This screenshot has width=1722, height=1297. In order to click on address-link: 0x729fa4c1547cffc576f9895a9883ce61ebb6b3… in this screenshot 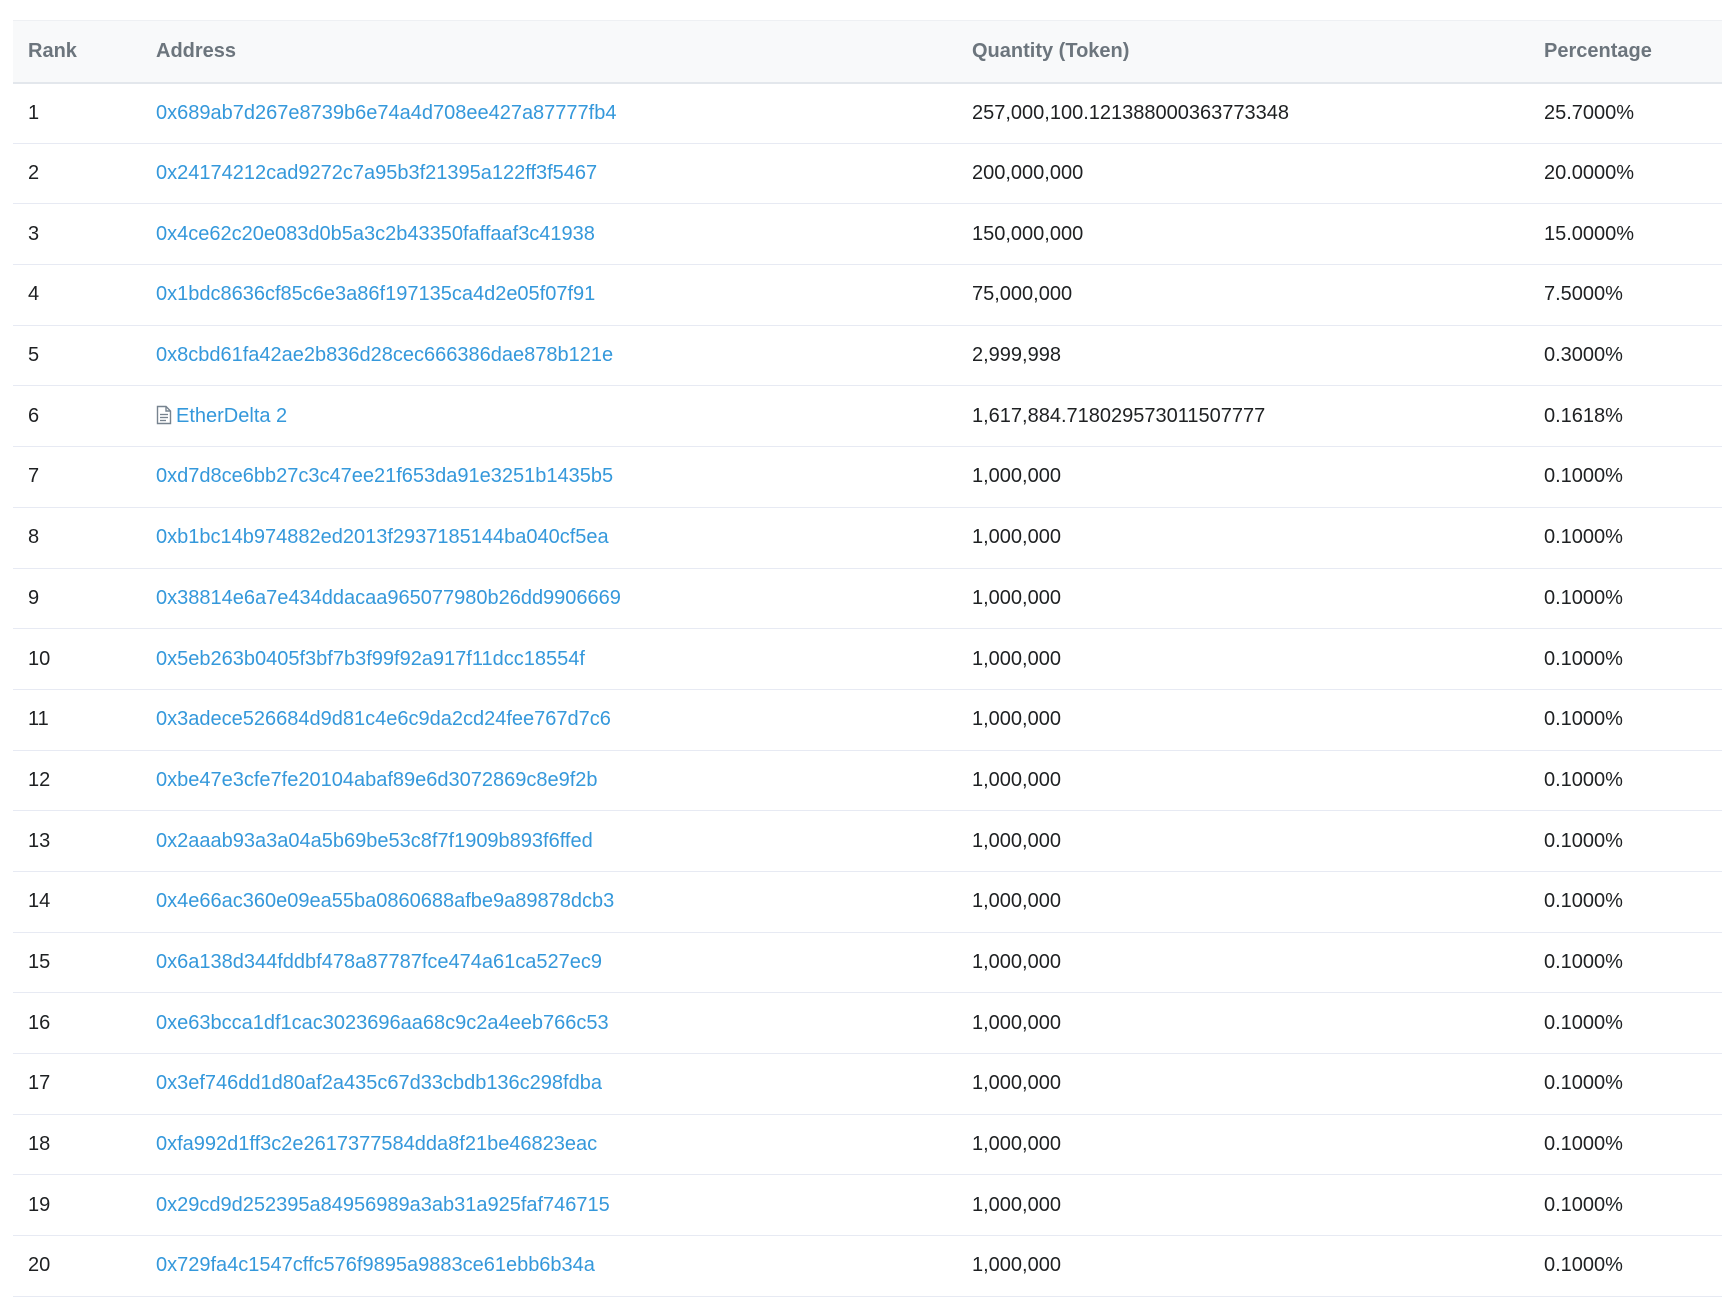, I will do `click(375, 1265)`.